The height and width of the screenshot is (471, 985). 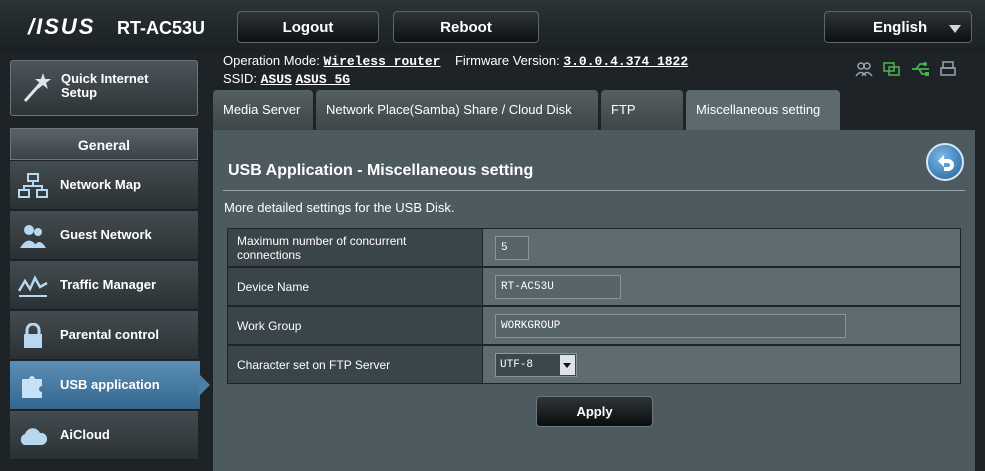 What do you see at coordinates (33, 335) in the screenshot?
I see `lock-icon` at bounding box center [33, 335].